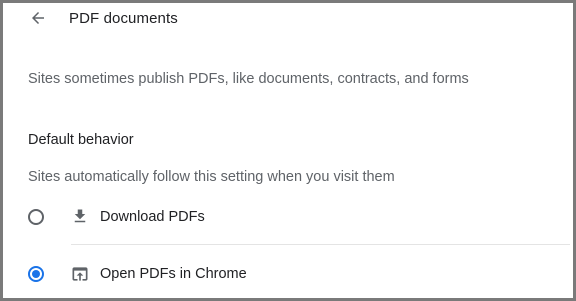 The width and height of the screenshot is (576, 301). I want to click on page-title: PDF documents, so click(123, 18).